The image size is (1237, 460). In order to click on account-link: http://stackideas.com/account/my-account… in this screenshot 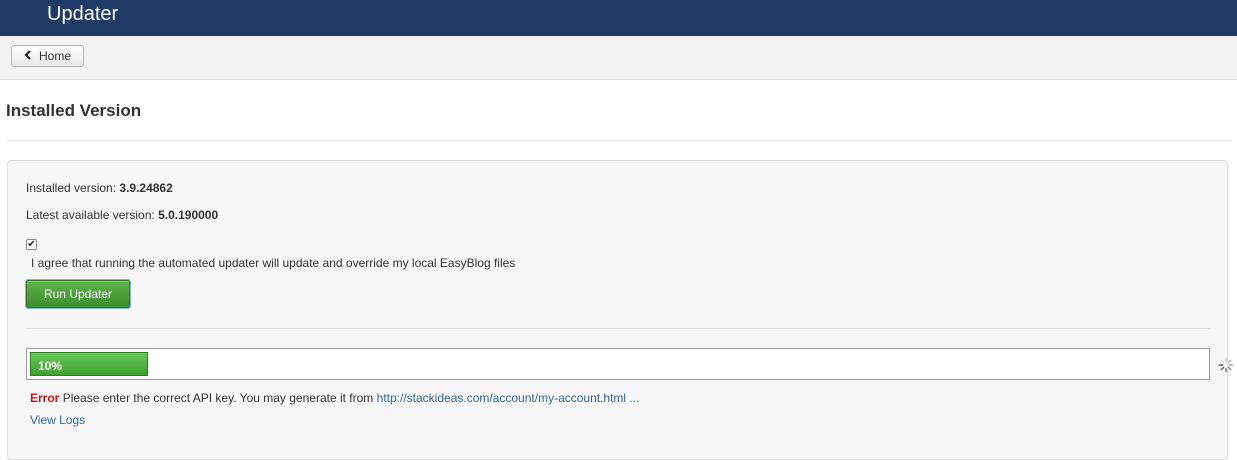, I will do `click(508, 398)`.